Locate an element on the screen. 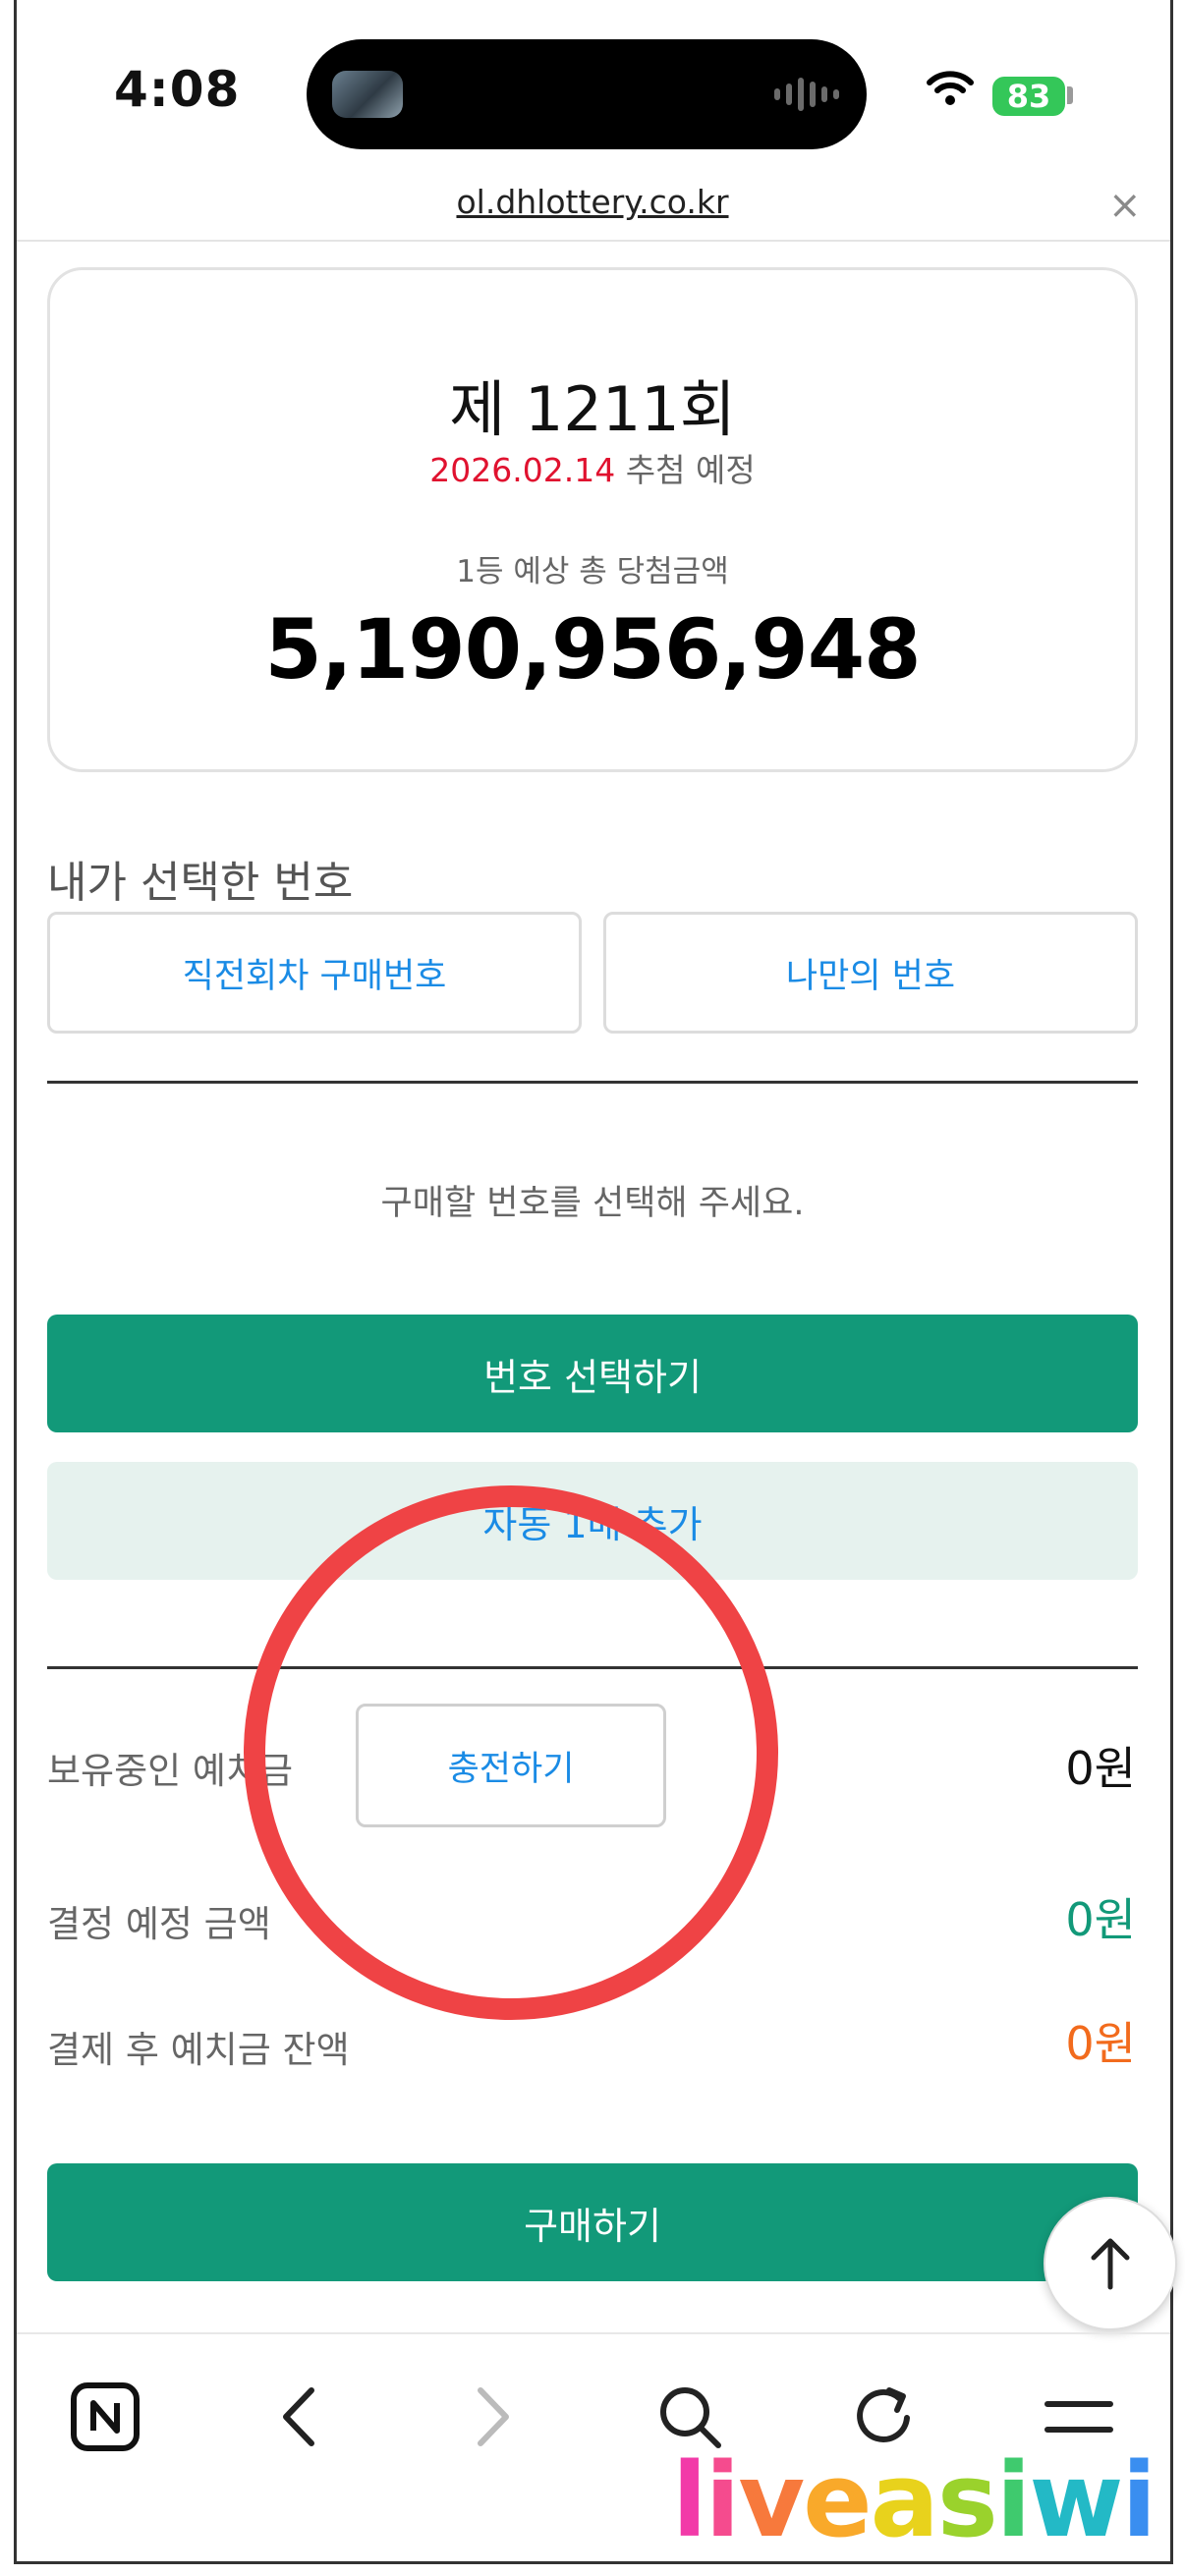  chevron-right-icon is located at coordinates (494, 2416).